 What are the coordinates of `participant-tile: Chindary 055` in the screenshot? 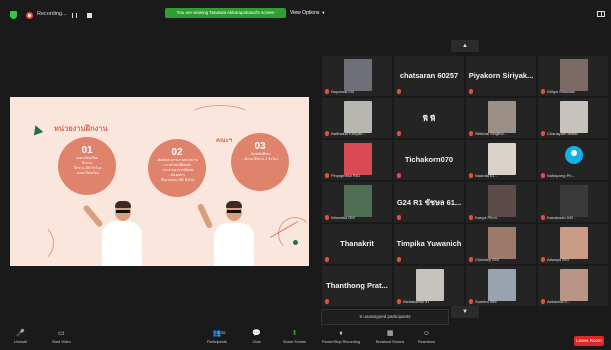 It's located at (501, 244).